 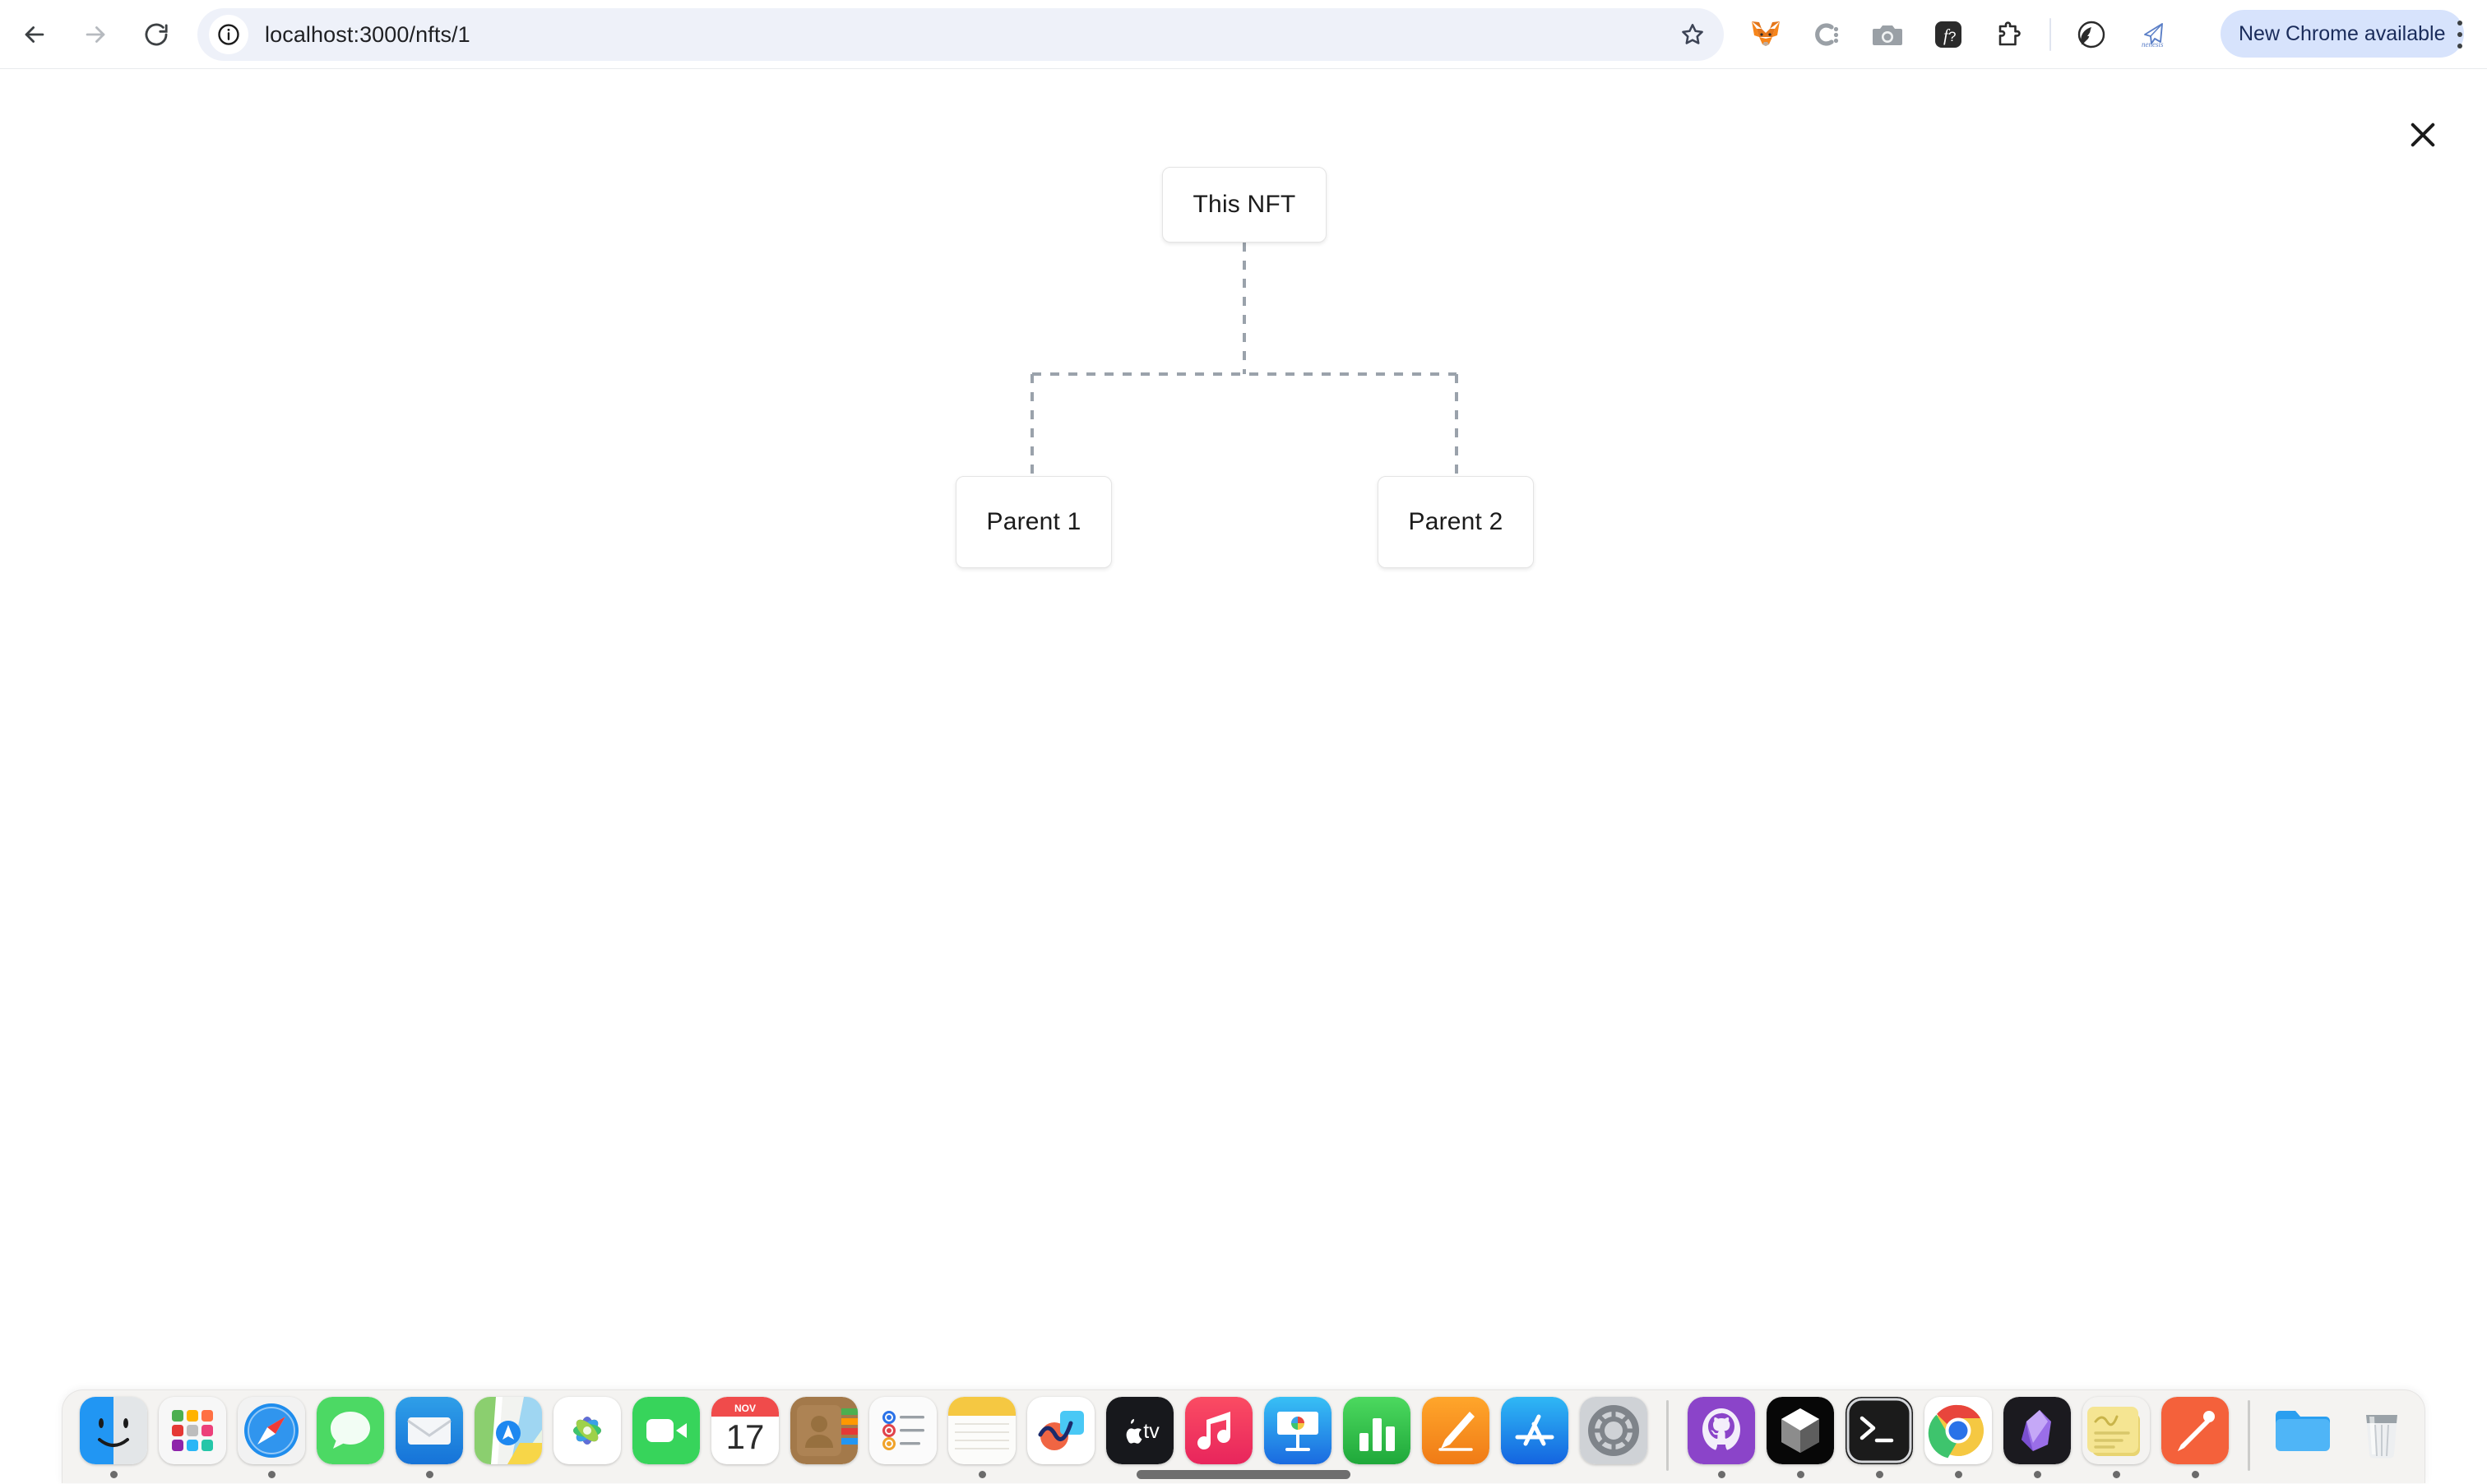 I want to click on toolbar-separator, so click(x=2050, y=35).